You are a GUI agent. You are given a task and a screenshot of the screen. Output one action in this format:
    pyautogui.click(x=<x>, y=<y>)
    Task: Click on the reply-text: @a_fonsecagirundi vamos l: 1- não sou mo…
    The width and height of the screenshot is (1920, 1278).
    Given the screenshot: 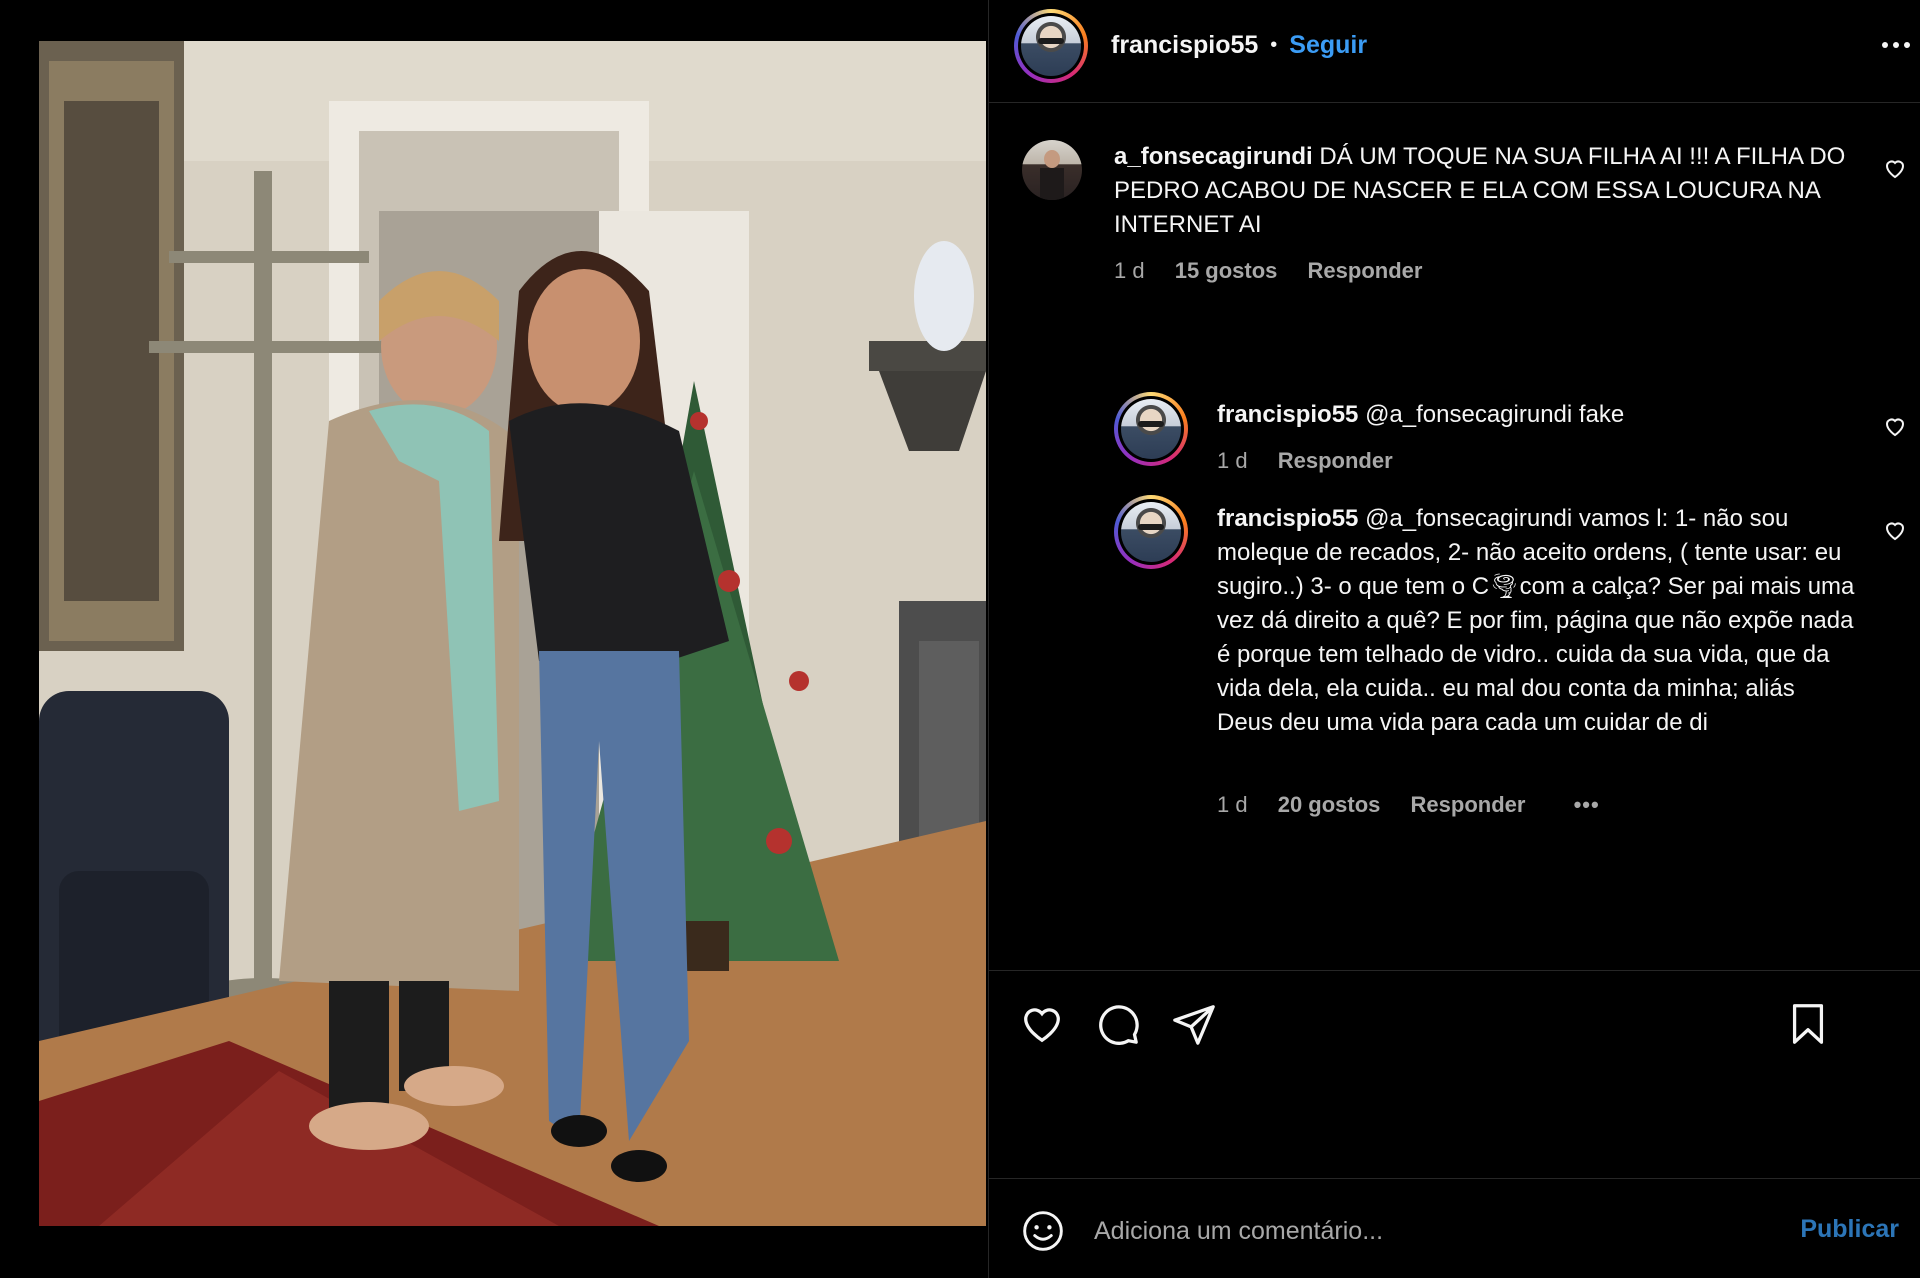 What is the action you would take?
    pyautogui.click(x=1536, y=620)
    